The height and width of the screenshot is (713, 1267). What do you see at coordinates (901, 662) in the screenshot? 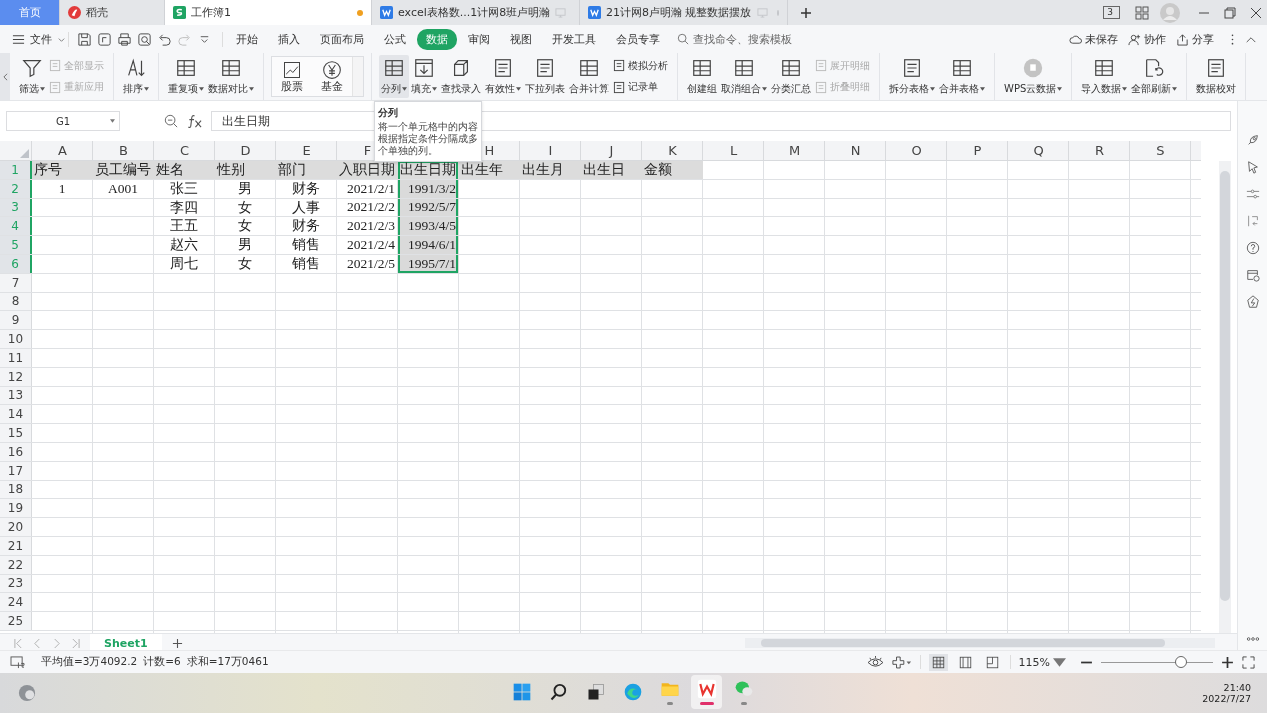
I see `crosshair-icon` at bounding box center [901, 662].